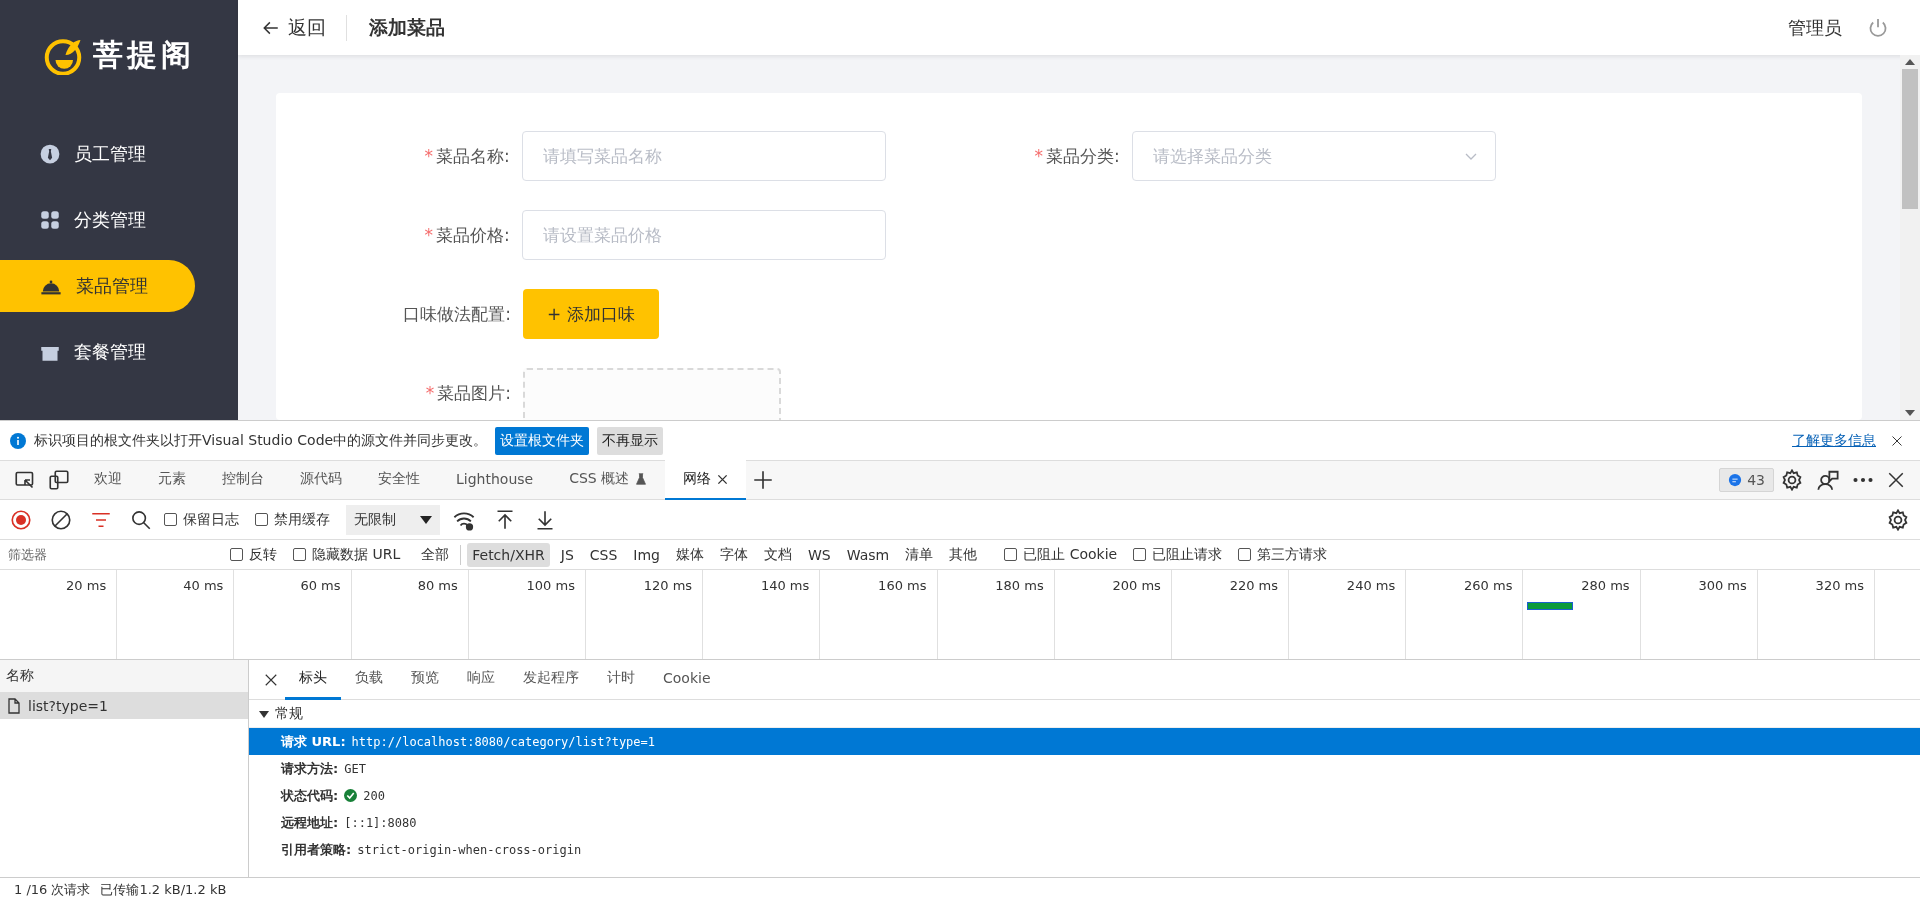  Describe the element at coordinates (687, 679) in the screenshot. I see `detail-tab: Cookie` at that location.